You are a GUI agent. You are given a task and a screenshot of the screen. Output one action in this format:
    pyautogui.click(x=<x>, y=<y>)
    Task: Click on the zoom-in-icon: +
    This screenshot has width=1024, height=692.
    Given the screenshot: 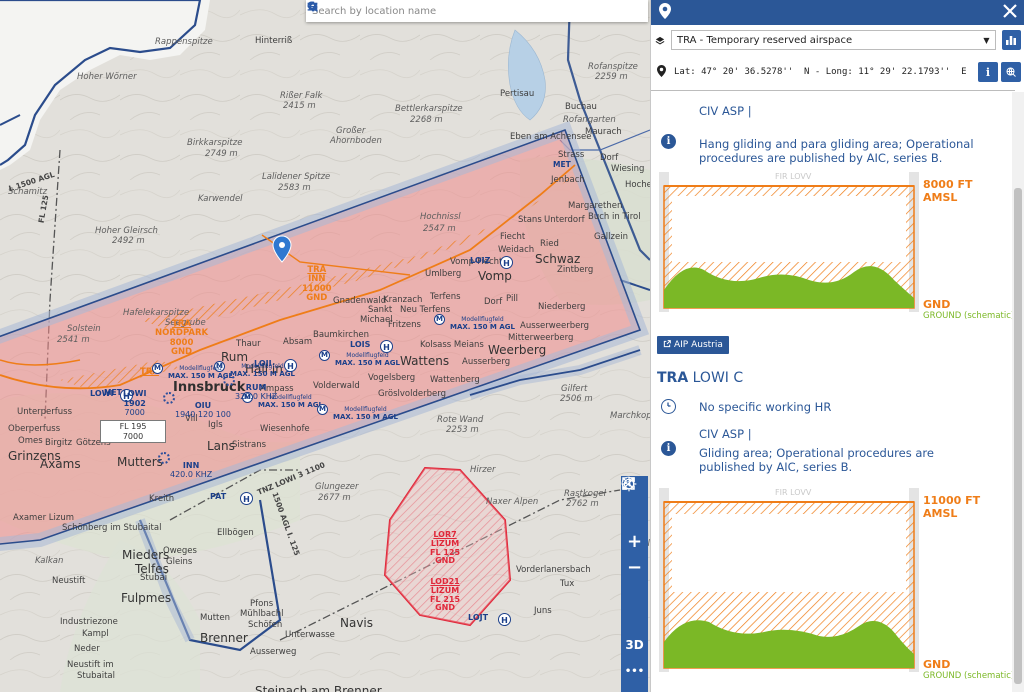 What is the action you would take?
    pyautogui.click(x=634, y=541)
    